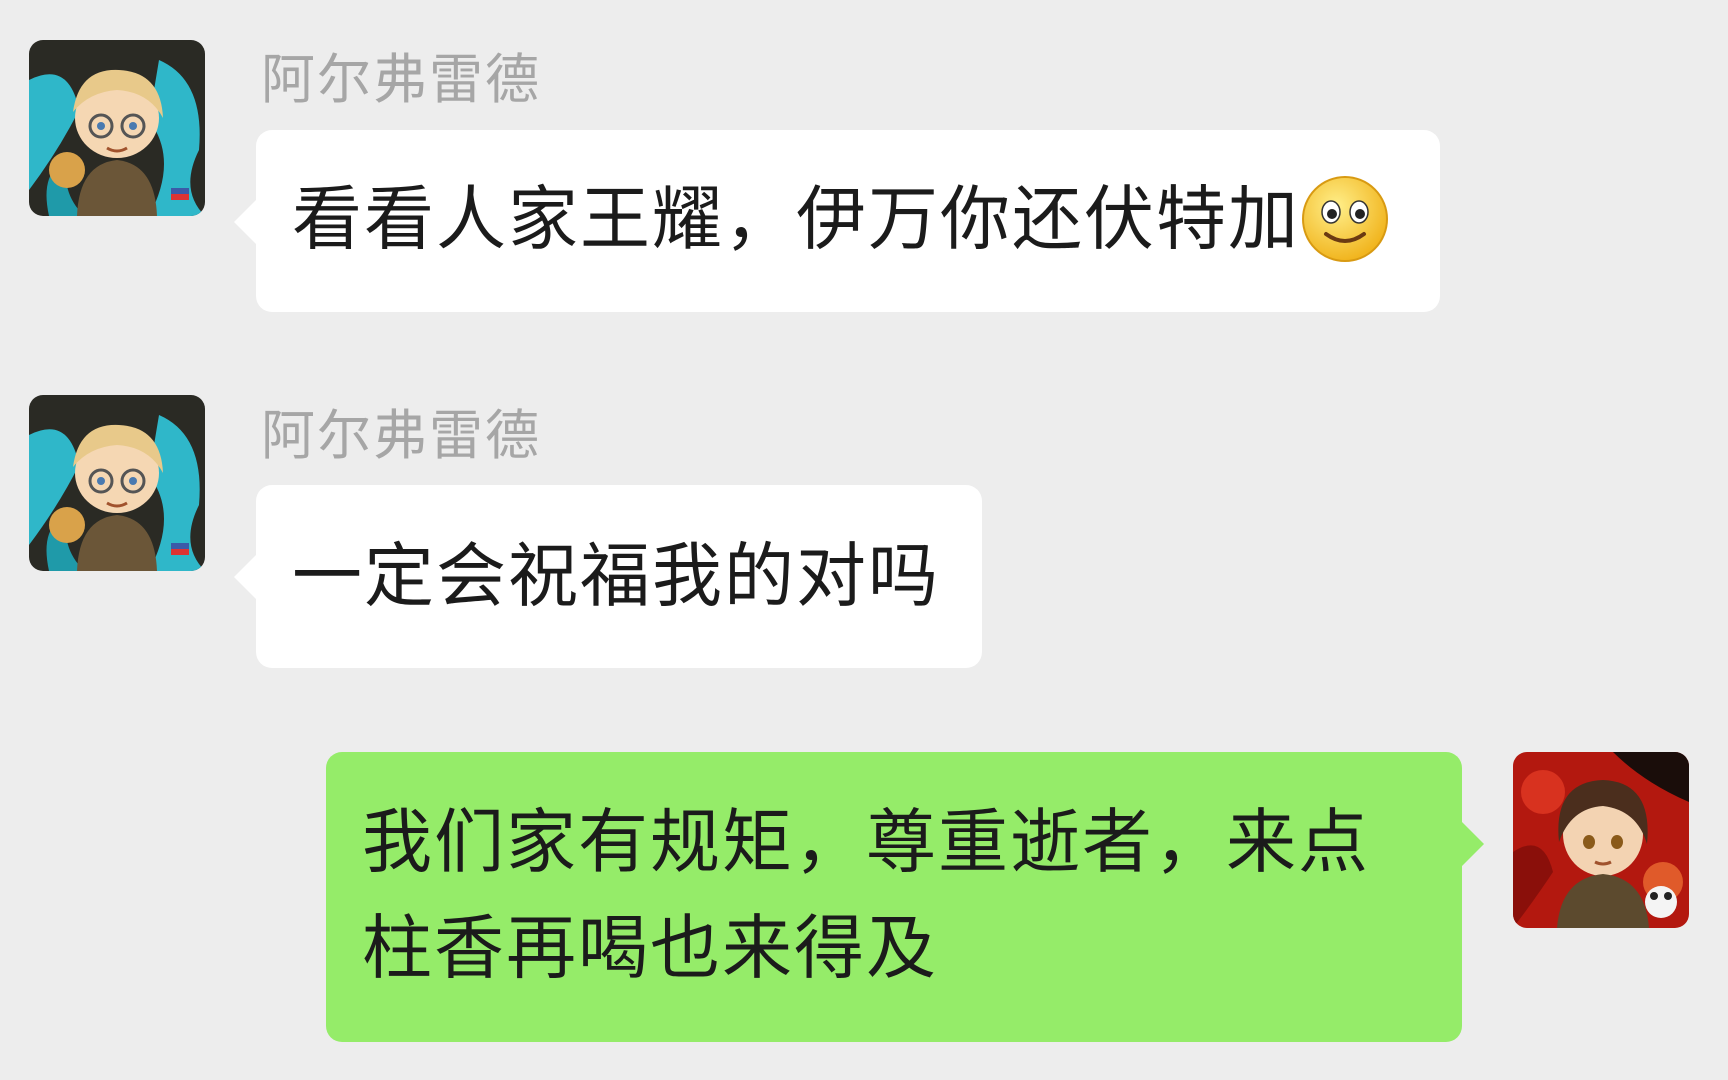  Describe the element at coordinates (1345, 219) in the screenshot. I see `smile-emoji-icon` at that location.